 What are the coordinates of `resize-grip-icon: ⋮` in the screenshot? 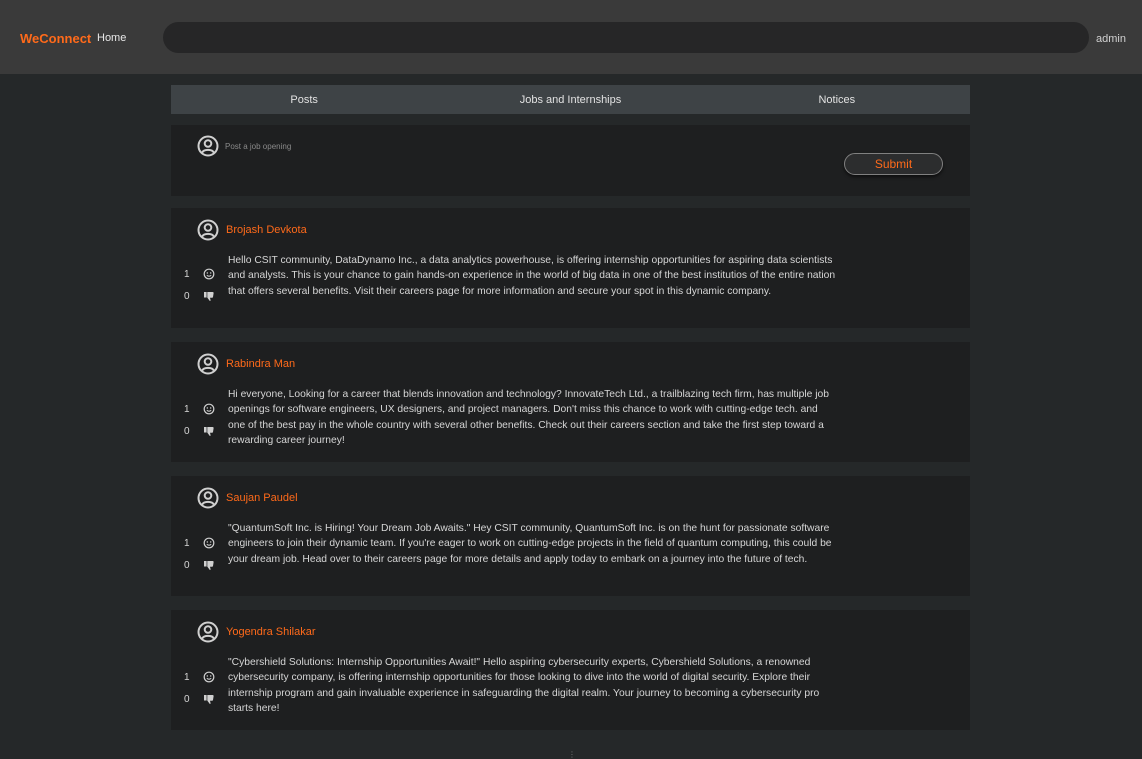 It's located at (572, 754).